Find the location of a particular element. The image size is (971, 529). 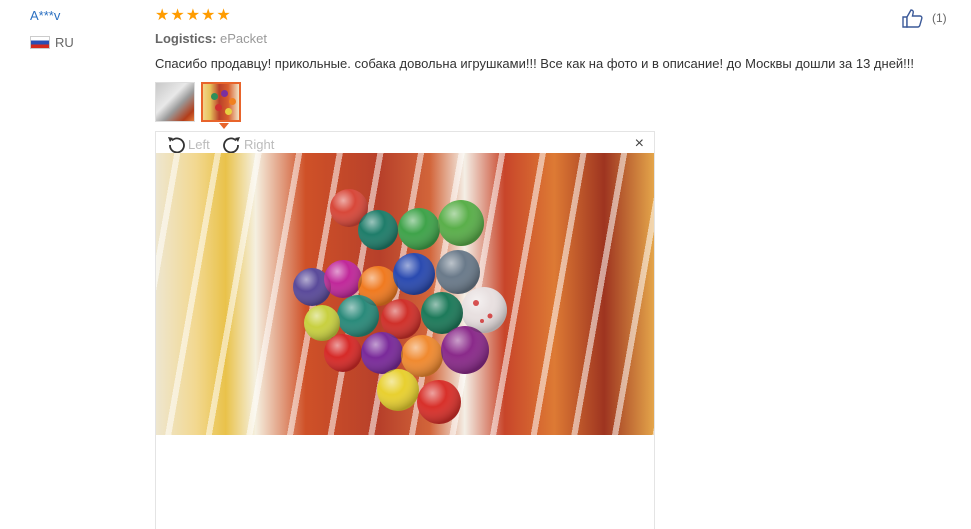

reviewer: A***v is located at coordinates (45, 15).